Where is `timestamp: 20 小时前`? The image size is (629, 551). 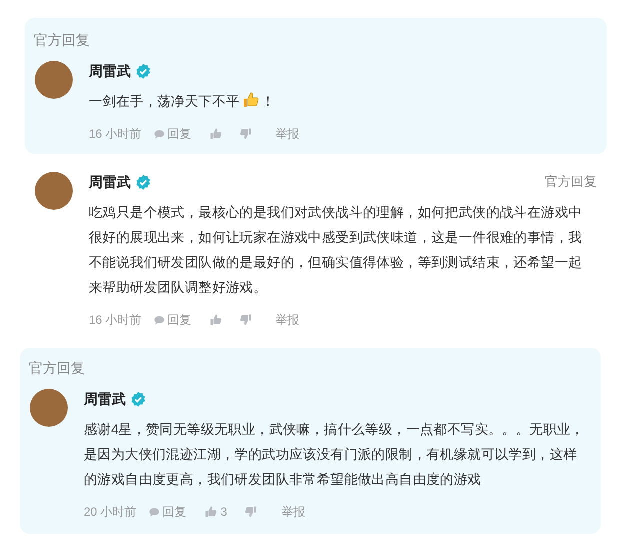
timestamp: 20 小时前 is located at coordinates (110, 512).